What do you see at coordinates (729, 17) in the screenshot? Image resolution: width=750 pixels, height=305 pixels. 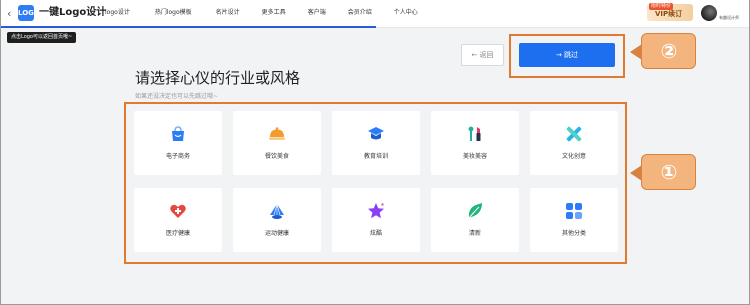 I see `user-name: 有趣设计师` at bounding box center [729, 17].